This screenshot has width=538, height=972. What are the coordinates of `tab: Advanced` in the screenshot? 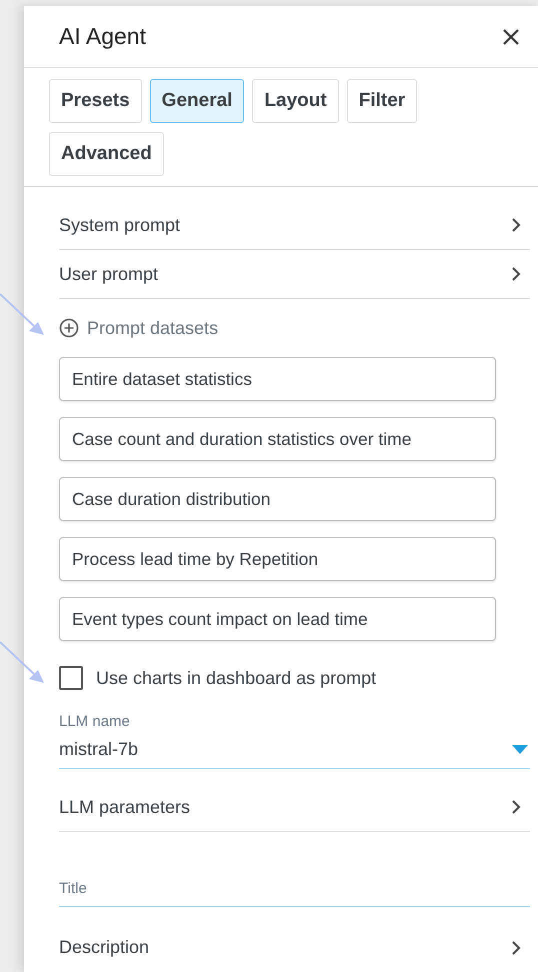 It's located at (106, 154).